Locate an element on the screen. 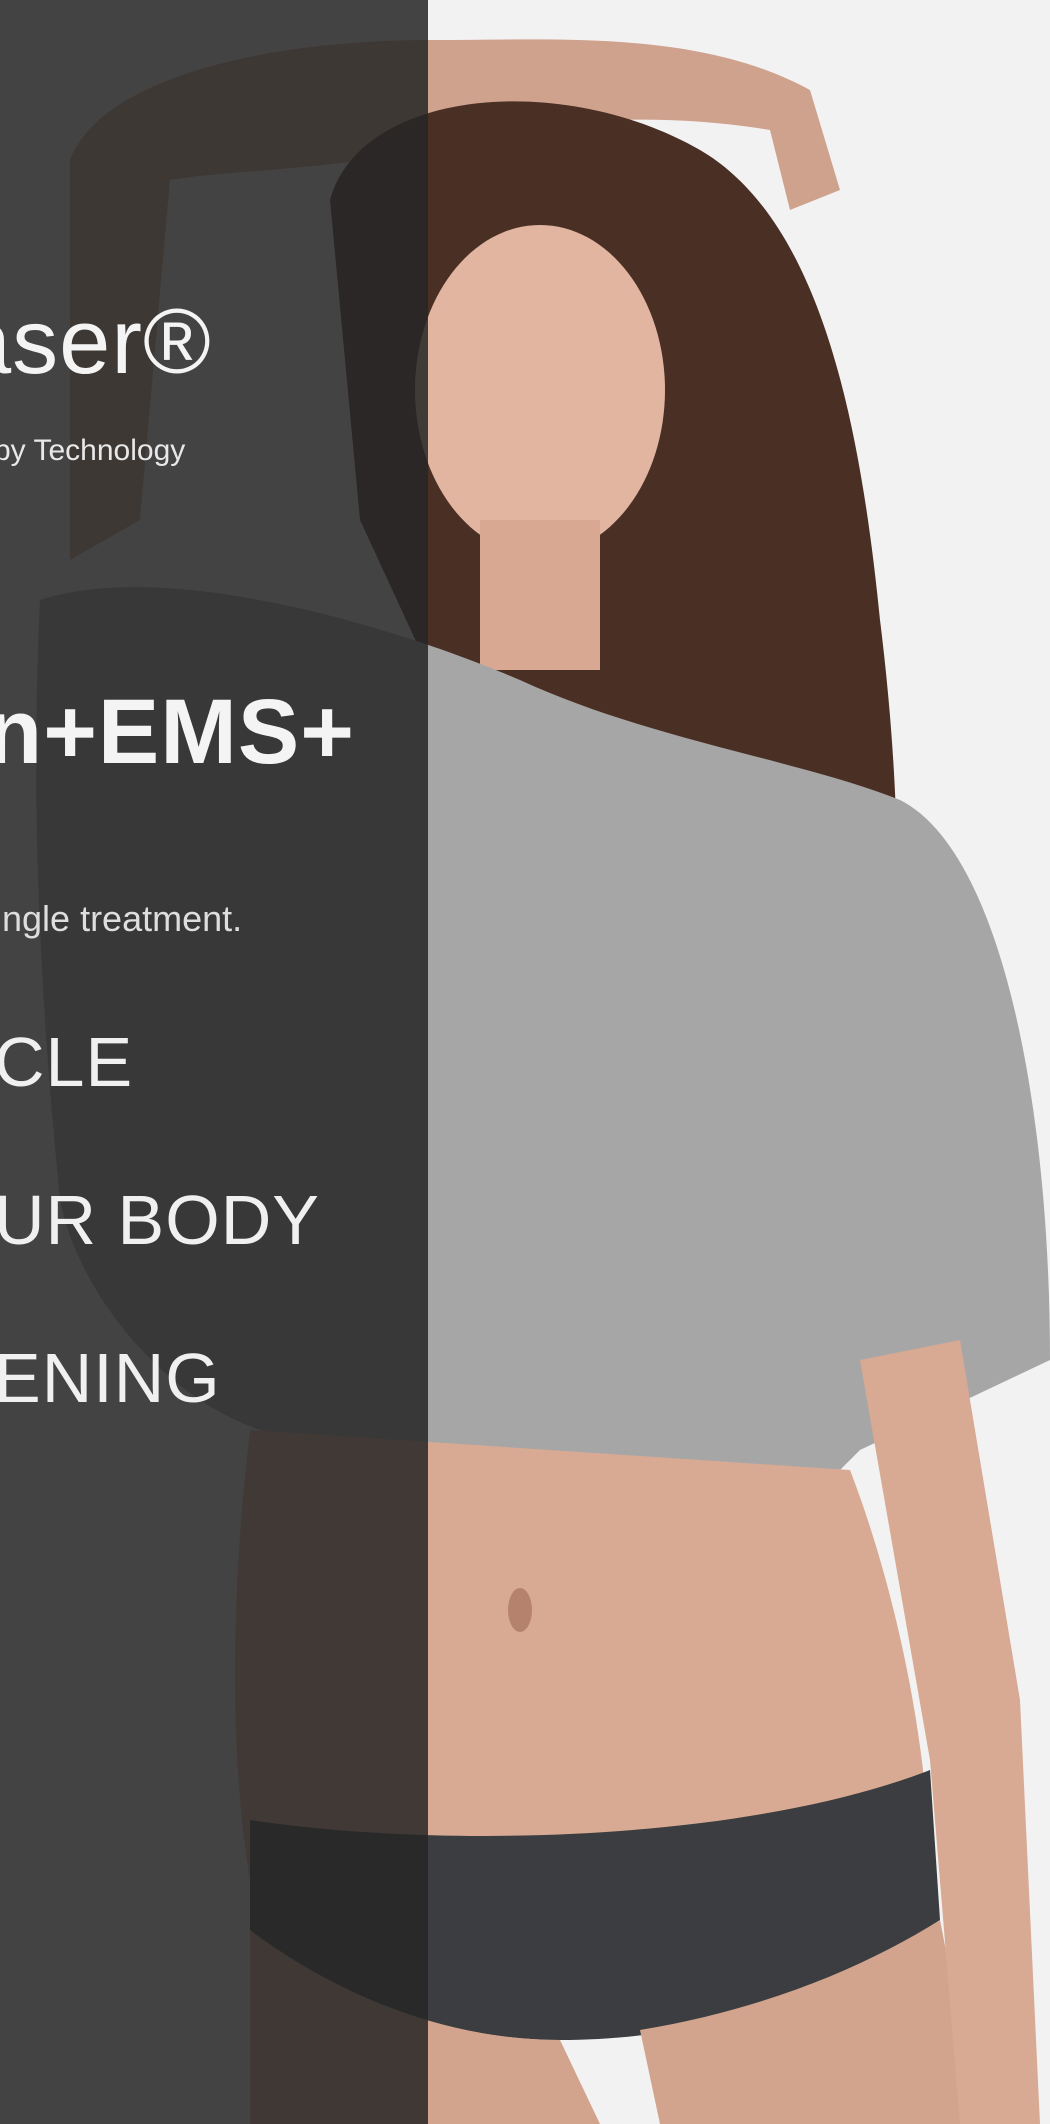  description: ingle treatment. is located at coordinates (121, 918).